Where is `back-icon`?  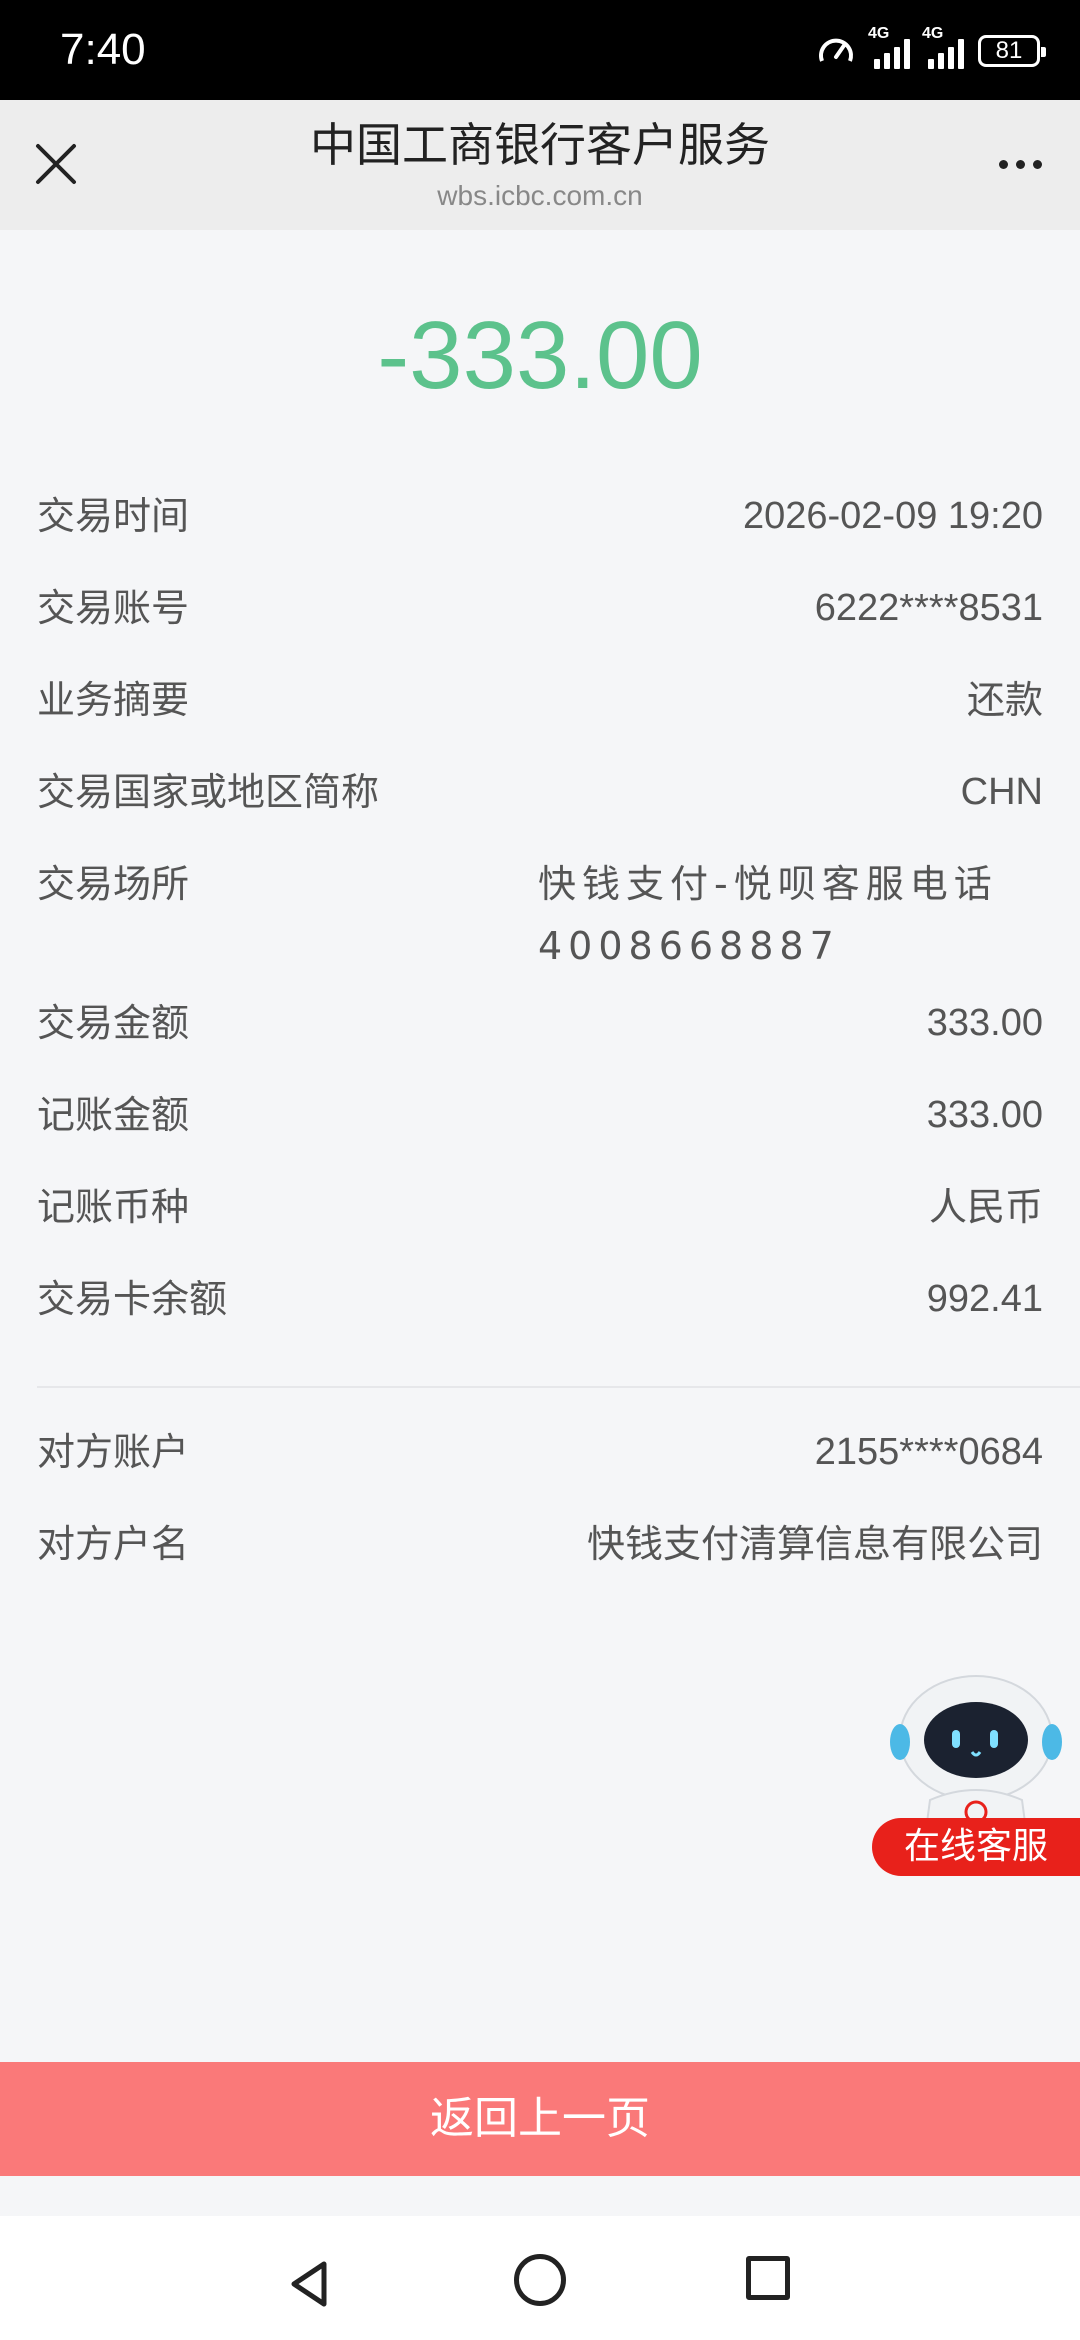
back-icon is located at coordinates (310, 2284).